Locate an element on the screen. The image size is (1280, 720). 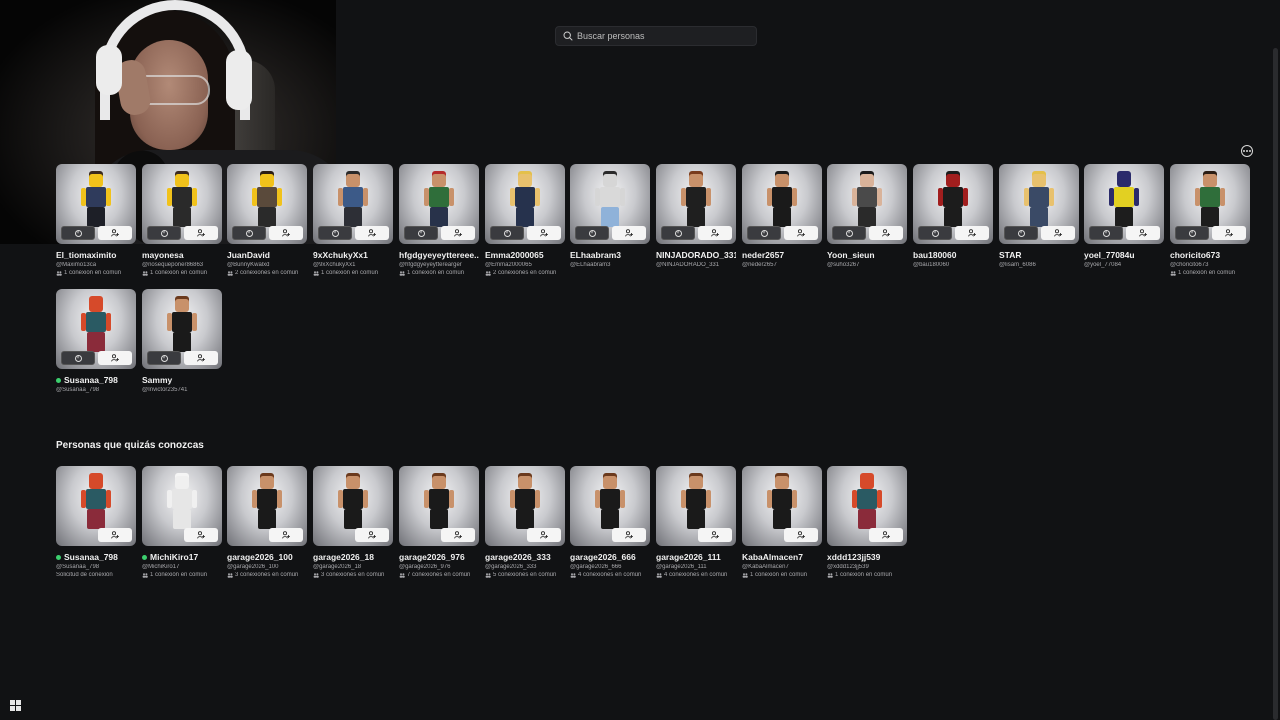
windows-start-icon is located at coordinates (15, 705).